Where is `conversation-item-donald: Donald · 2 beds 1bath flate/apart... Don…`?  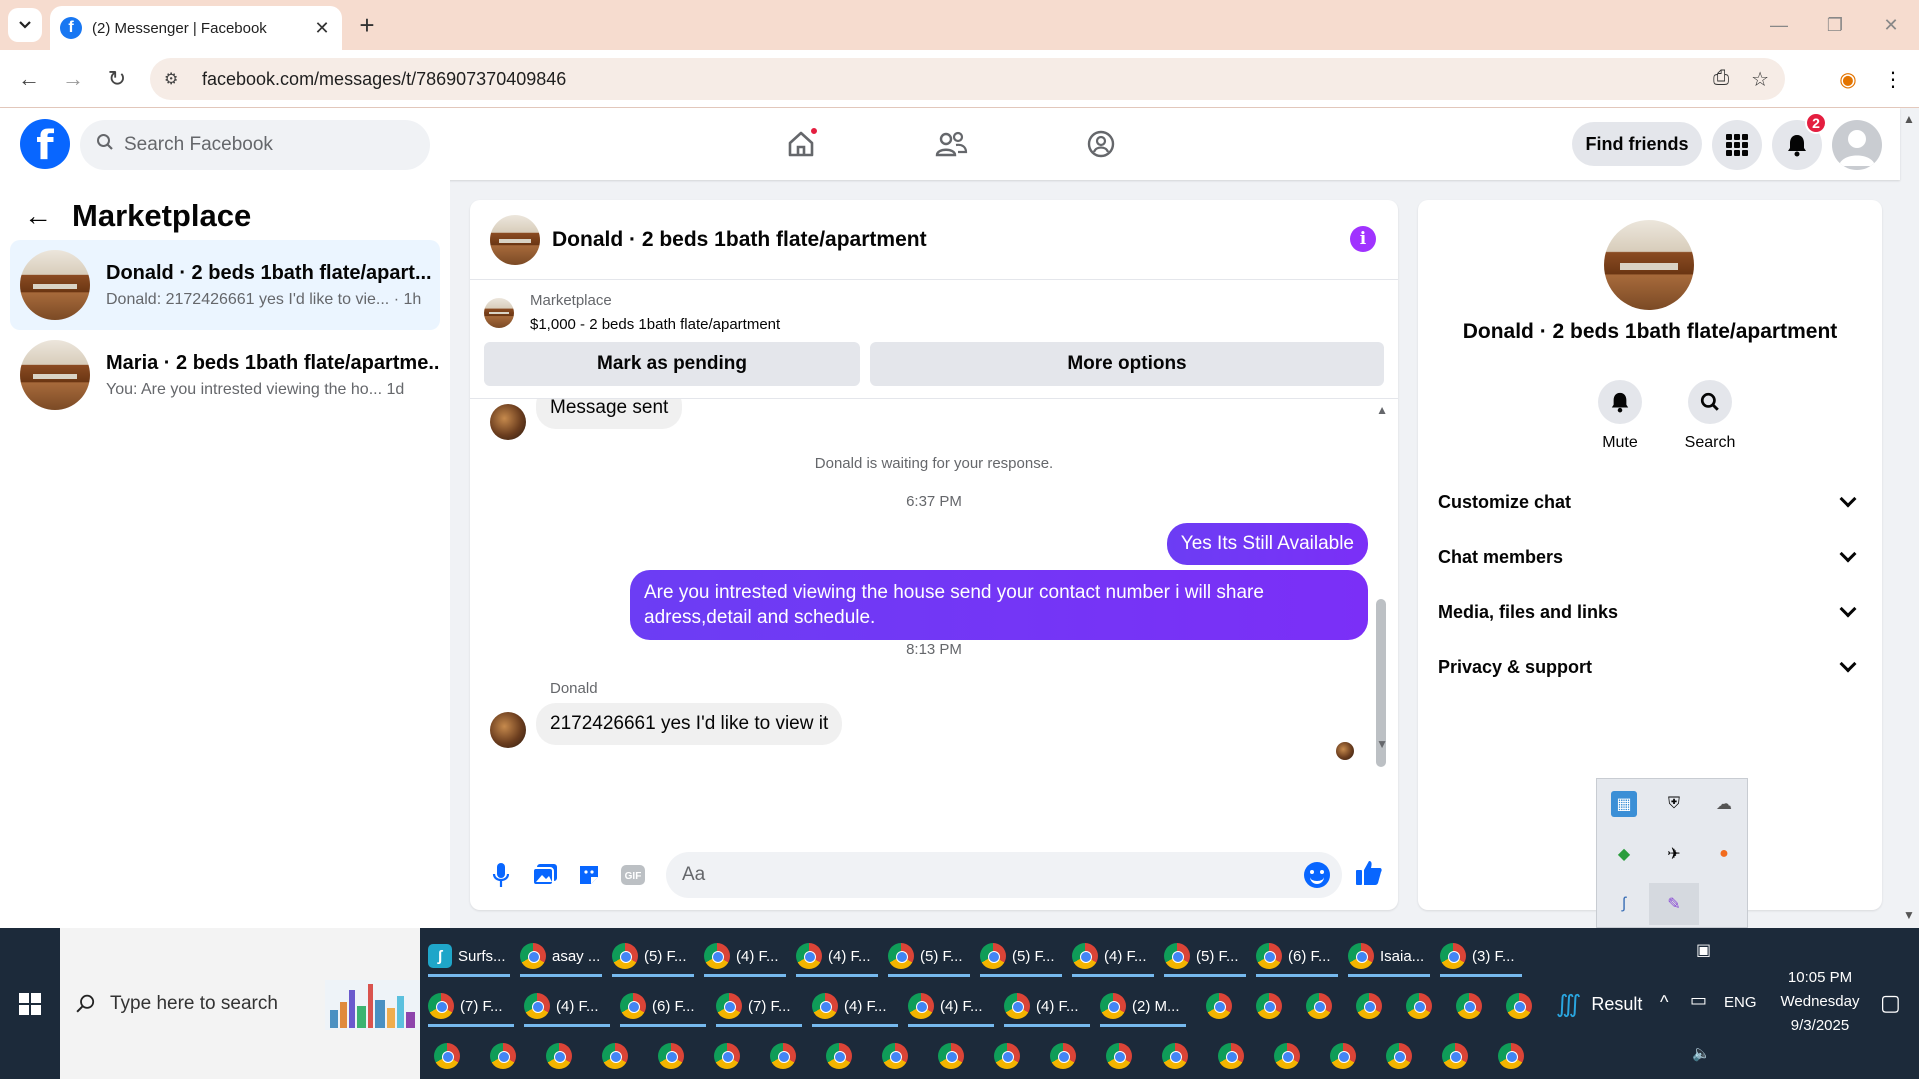
conversation-item-donald: Donald · 2 beds 1bath flate/apart... Don… is located at coordinates (225, 285).